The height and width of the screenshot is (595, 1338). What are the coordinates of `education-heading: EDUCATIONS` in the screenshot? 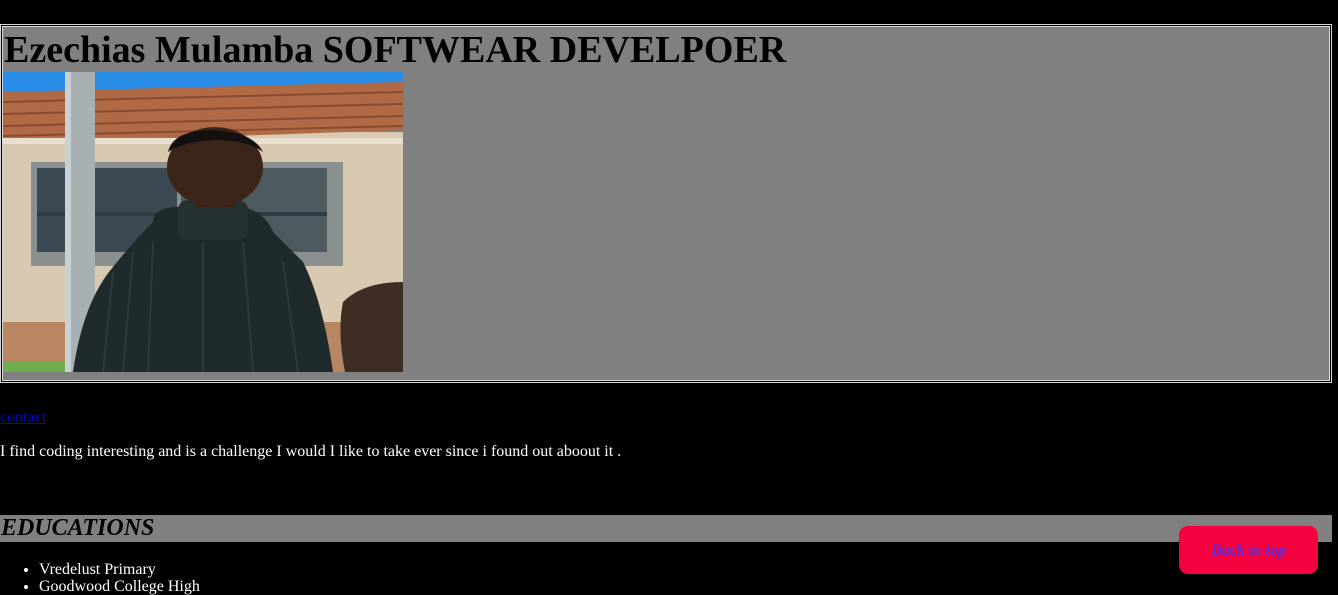 It's located at (78, 528).